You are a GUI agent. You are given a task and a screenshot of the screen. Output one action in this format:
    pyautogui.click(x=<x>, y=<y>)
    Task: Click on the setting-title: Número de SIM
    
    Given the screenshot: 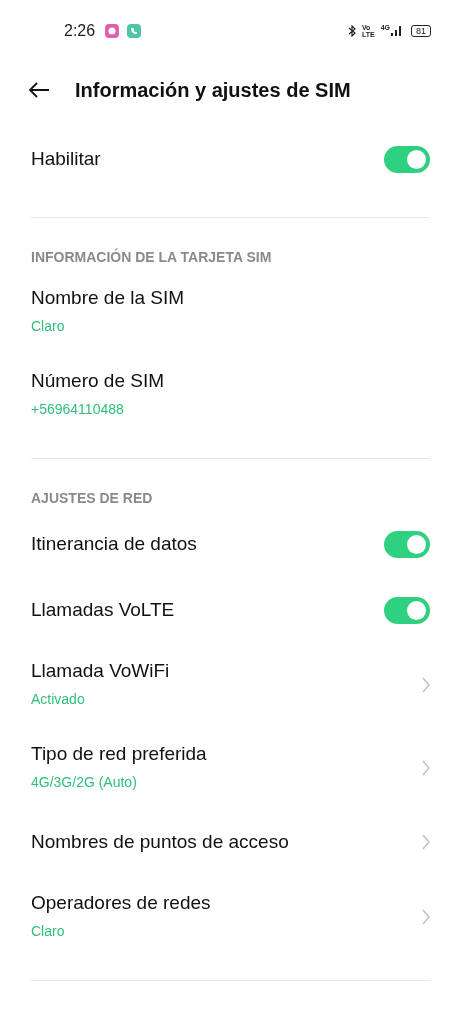 What is the action you would take?
    pyautogui.click(x=98, y=381)
    